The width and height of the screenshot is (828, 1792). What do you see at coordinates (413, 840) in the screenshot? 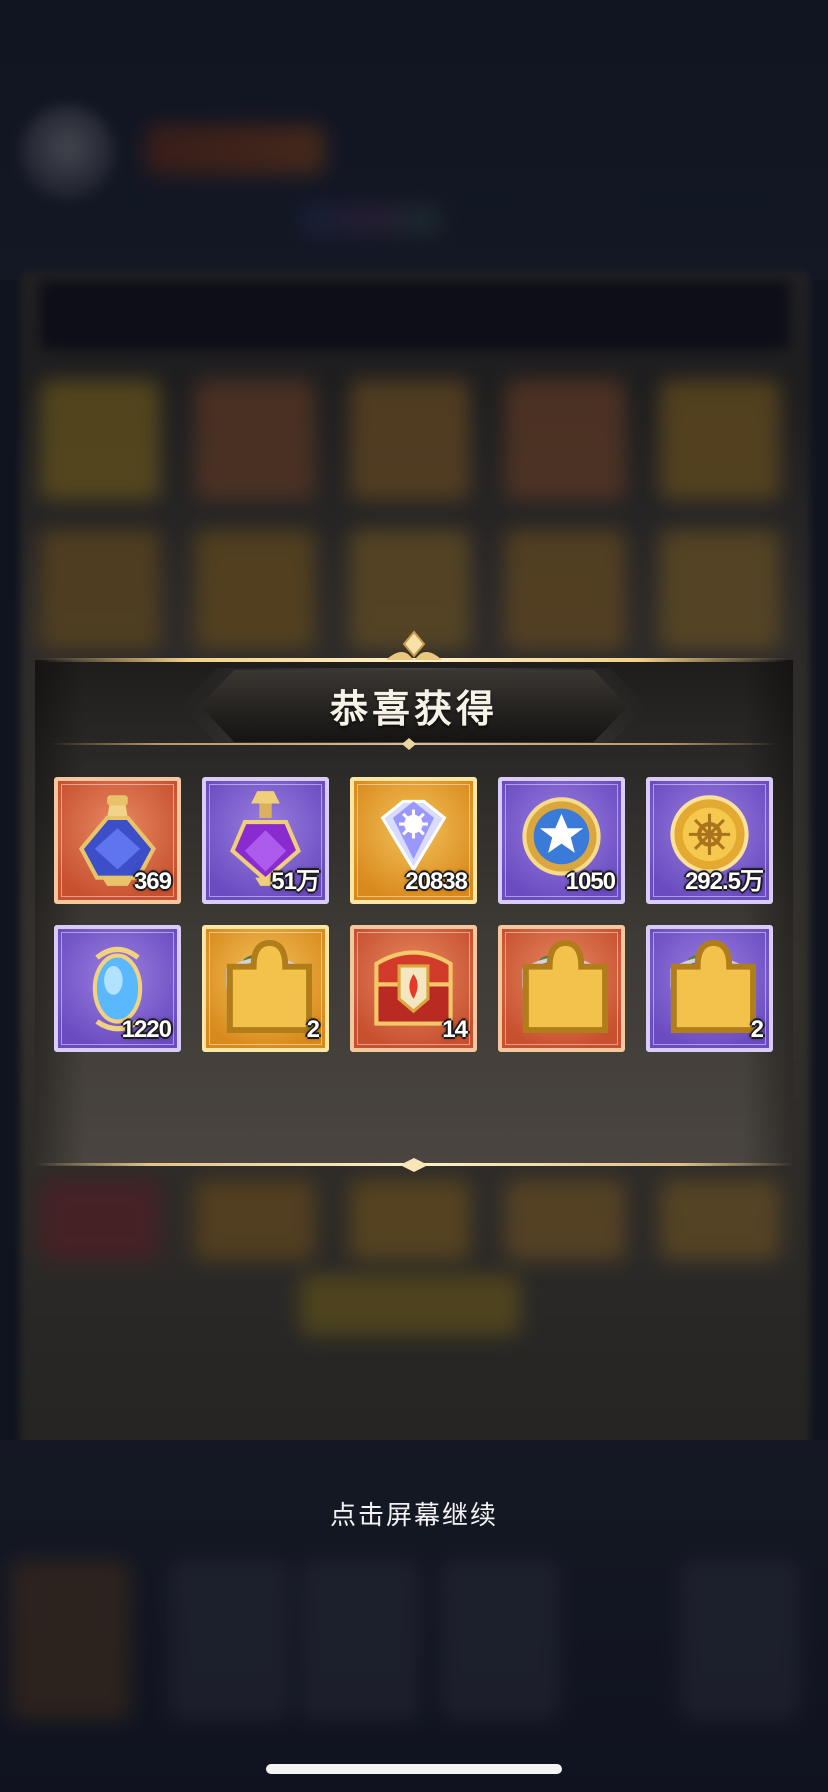
I see `reward-item-diamond-gem: 20838` at bounding box center [413, 840].